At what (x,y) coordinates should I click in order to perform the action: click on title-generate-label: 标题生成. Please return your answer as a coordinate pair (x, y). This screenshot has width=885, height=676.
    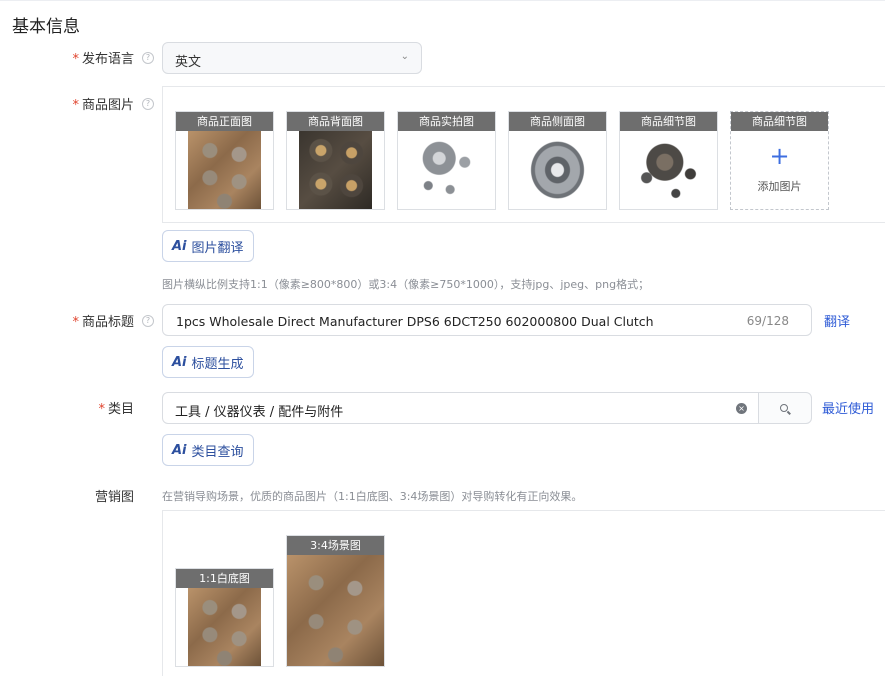
    Looking at the image, I should click on (217, 364).